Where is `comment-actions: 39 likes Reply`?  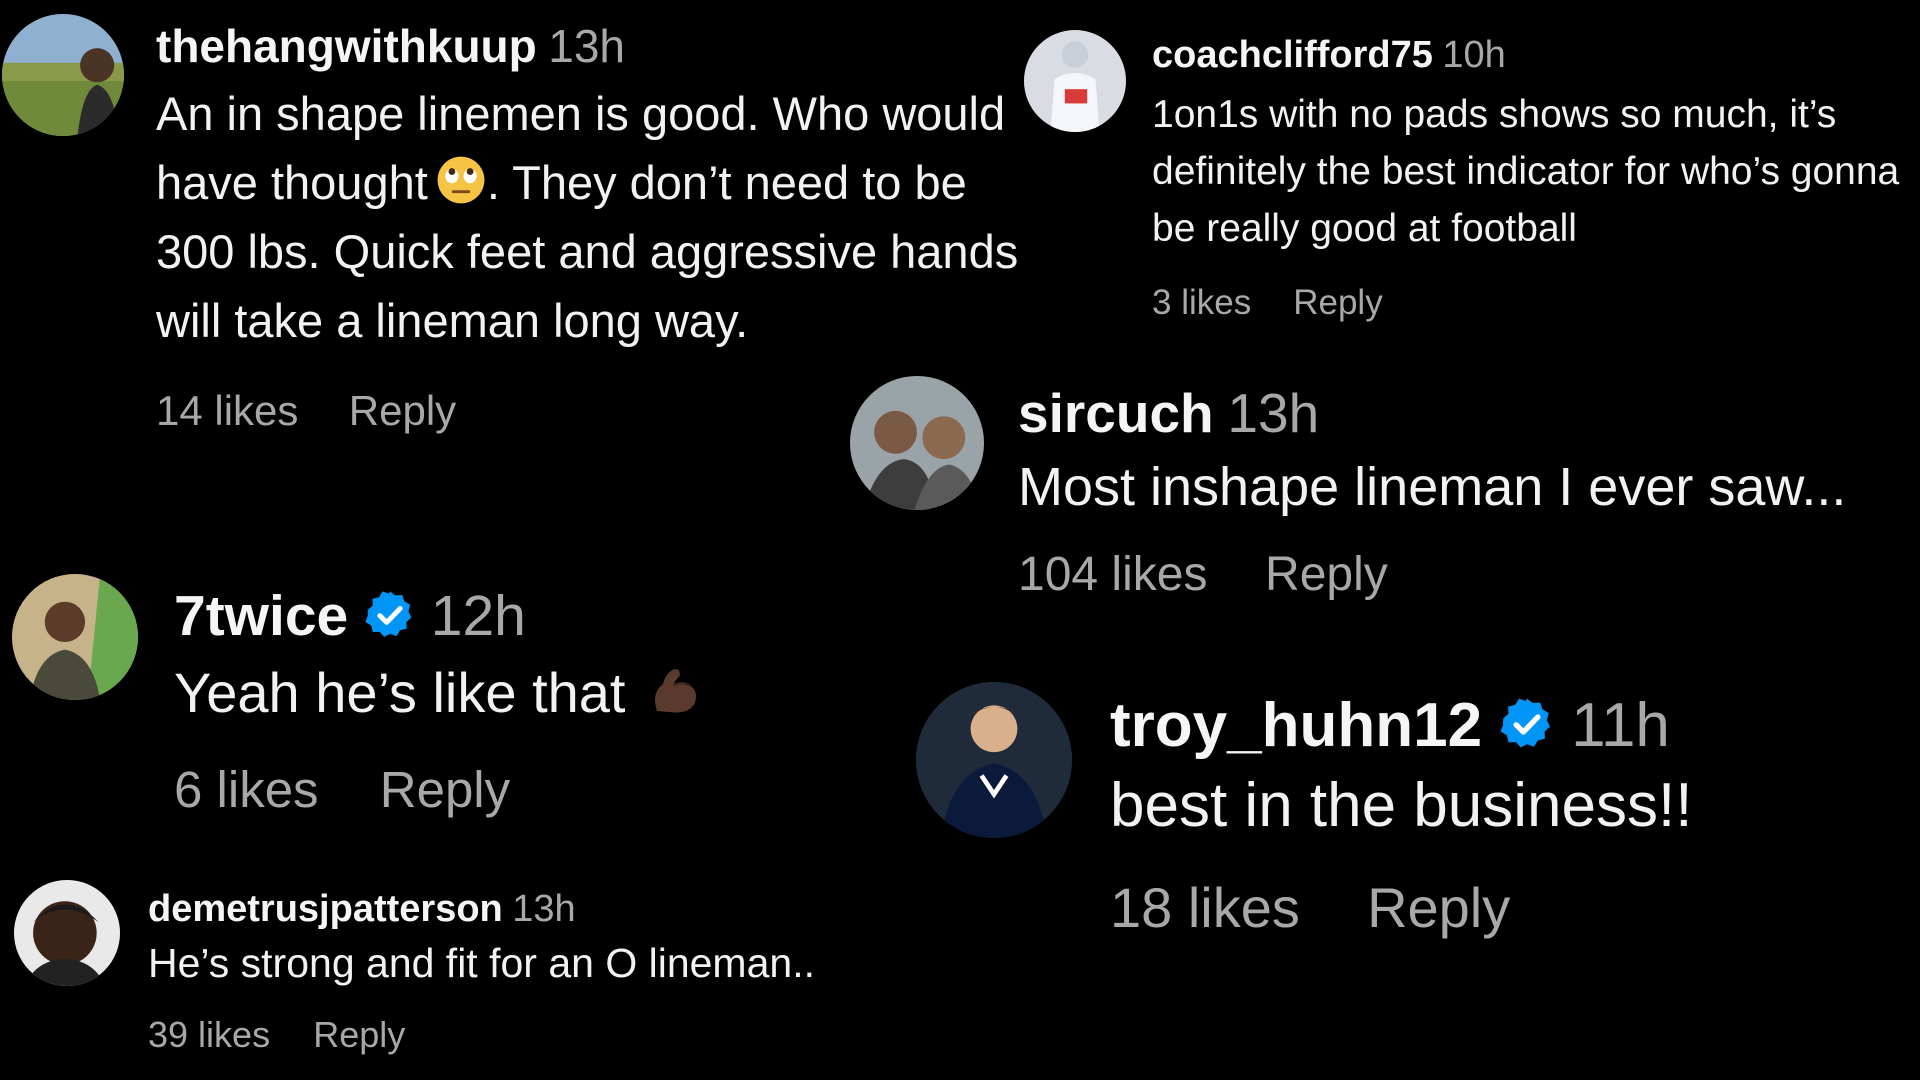 comment-actions: 39 likes Reply is located at coordinates (523, 1035).